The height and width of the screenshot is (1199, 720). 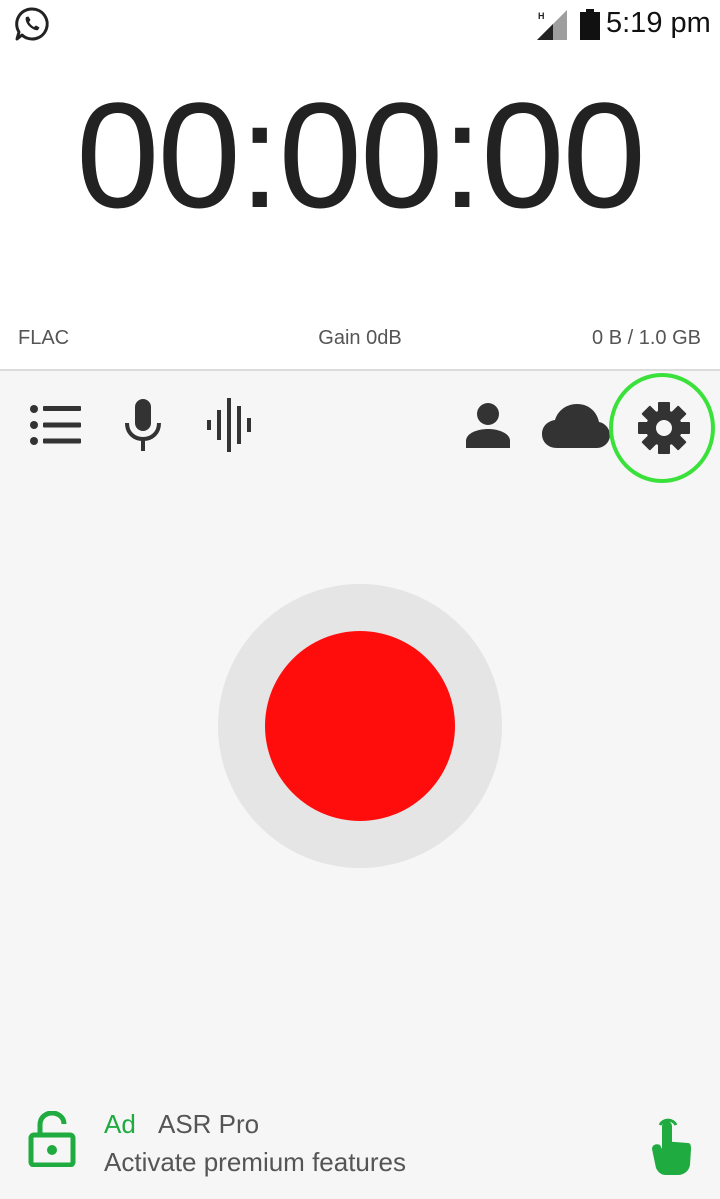 I want to click on recordings-list-button, so click(x=55, y=425).